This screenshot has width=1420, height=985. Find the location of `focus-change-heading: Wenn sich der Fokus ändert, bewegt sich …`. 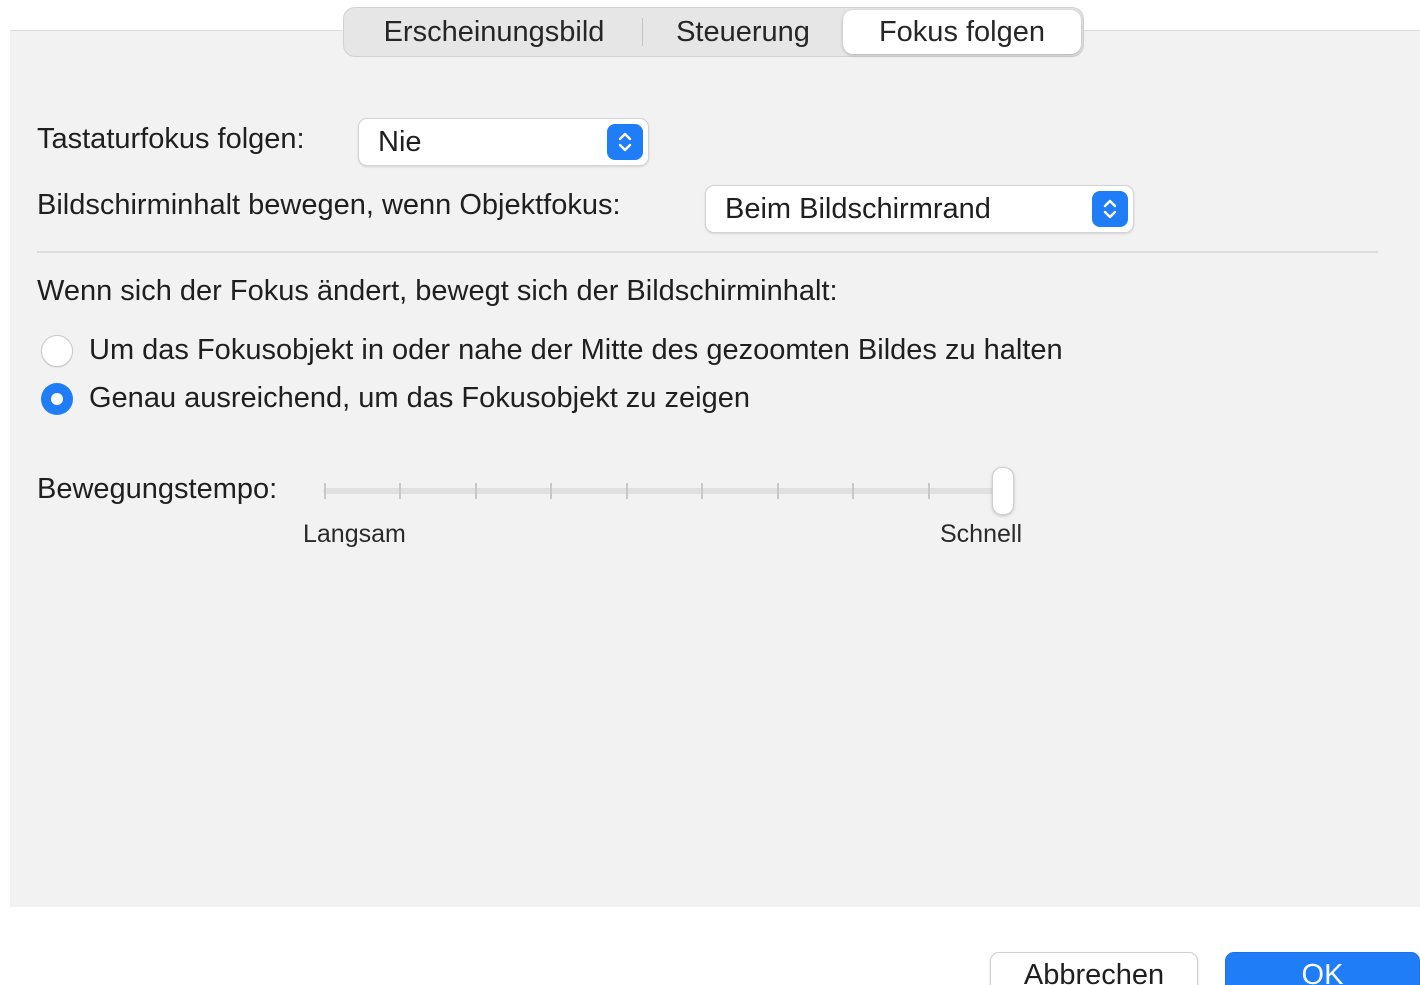

focus-change-heading: Wenn sich der Fokus ändert, bewegt sich … is located at coordinates (437, 291).